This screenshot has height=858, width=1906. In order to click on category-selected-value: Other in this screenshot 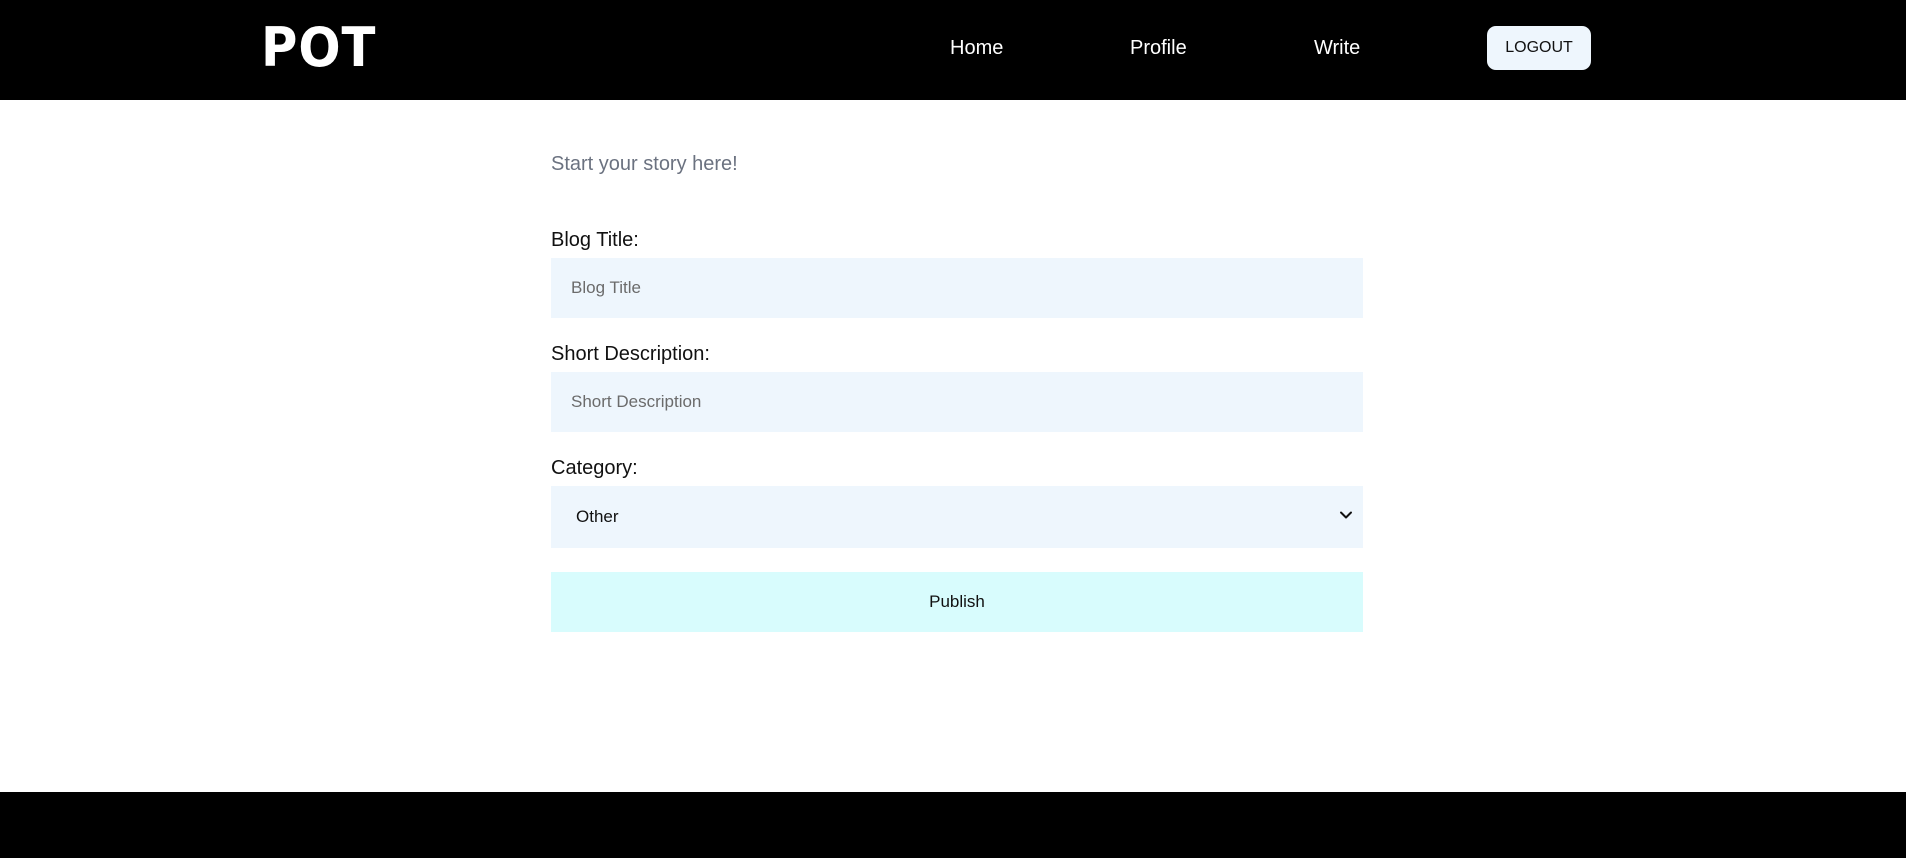, I will do `click(597, 516)`.